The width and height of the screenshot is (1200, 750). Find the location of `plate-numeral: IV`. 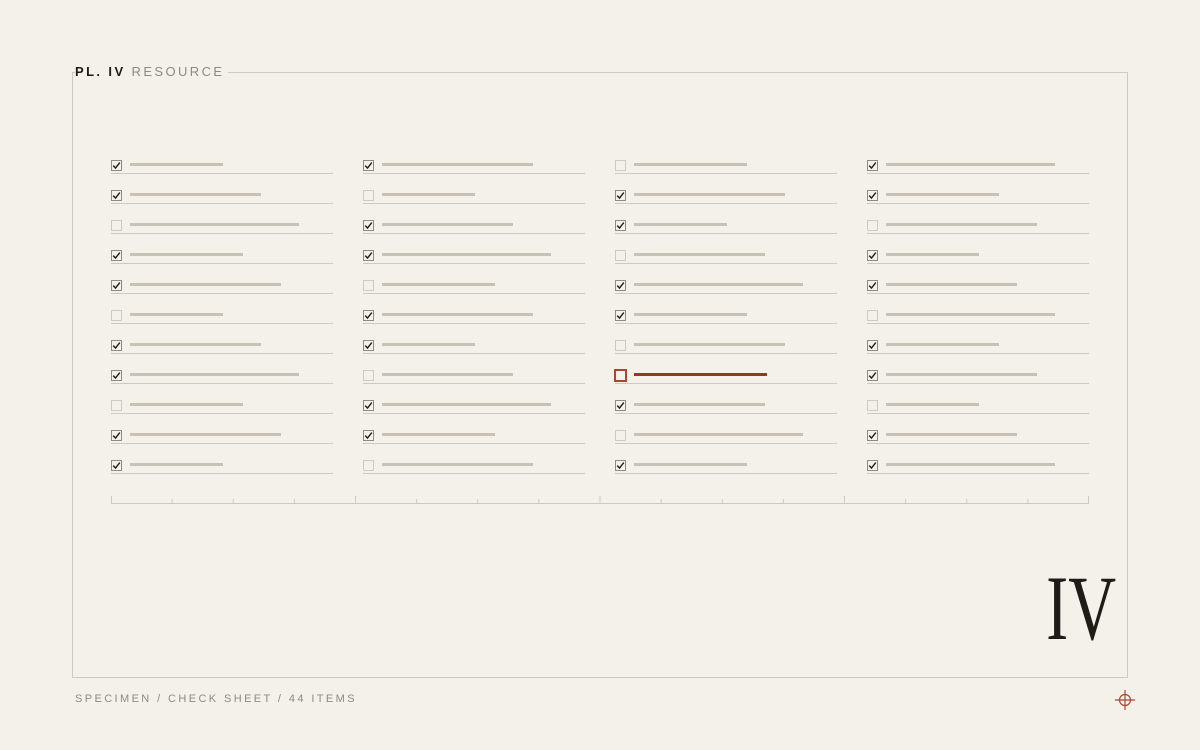

plate-numeral: IV is located at coordinates (1081, 608).